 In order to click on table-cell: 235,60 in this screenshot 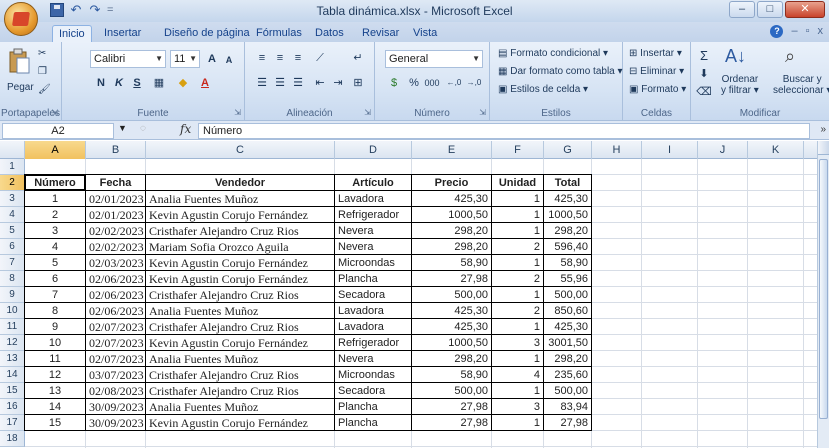, I will do `click(567, 374)`.